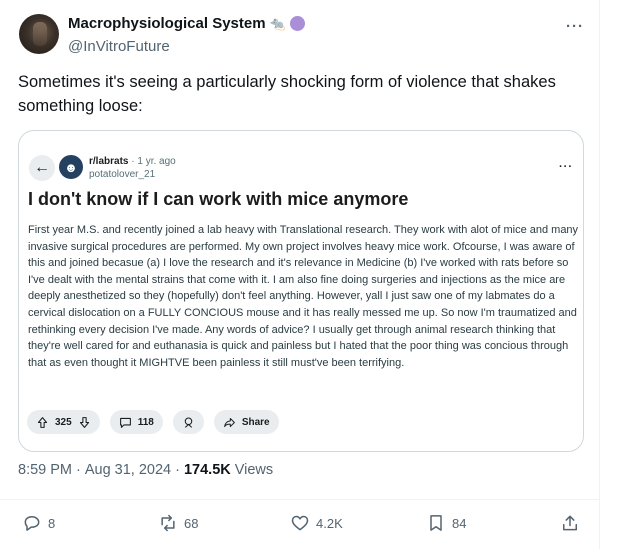  I want to click on subreddit-row: r/labrats · 1 yr. ago, so click(132, 161).